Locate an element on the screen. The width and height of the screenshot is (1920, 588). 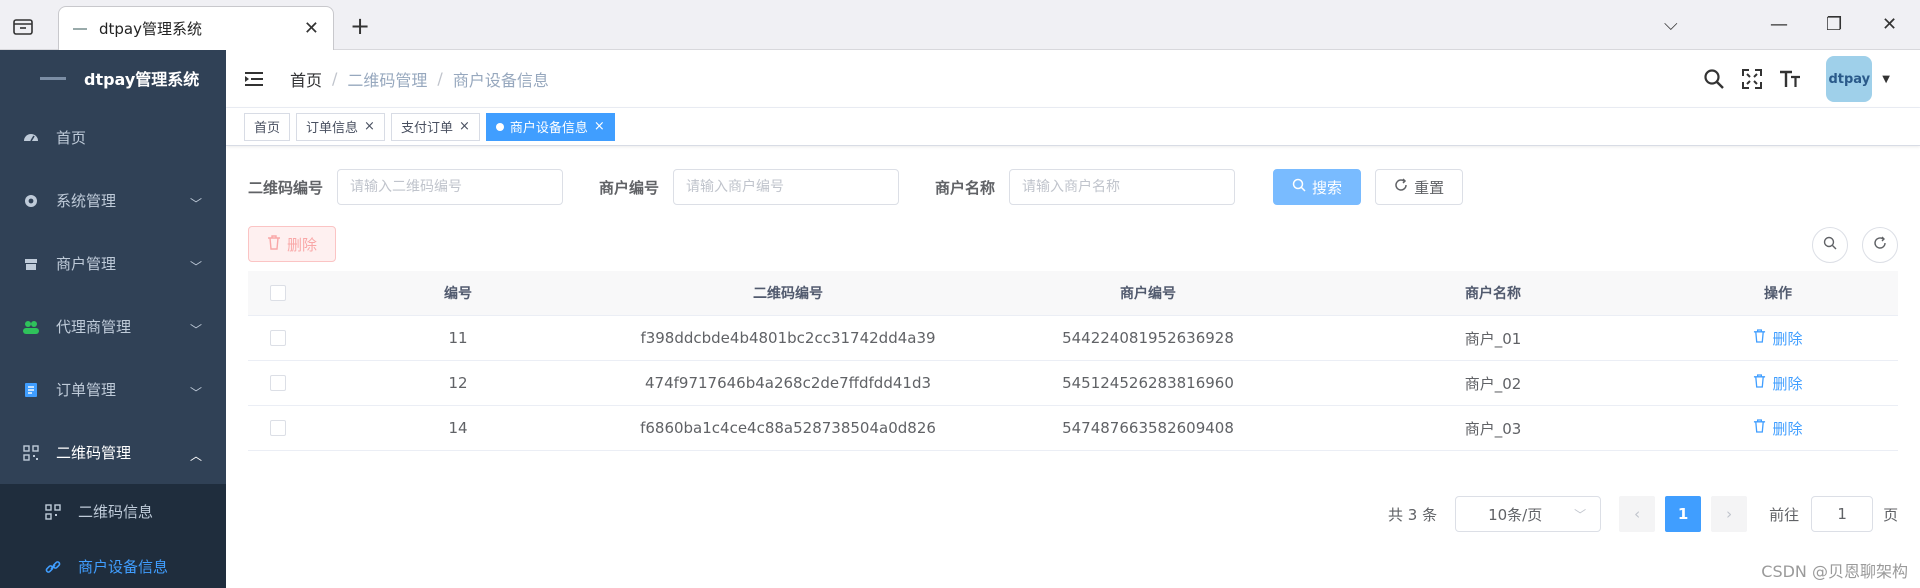
sidebar-item-qrcode: 二维码管理 ︿ is located at coordinates (113, 452).